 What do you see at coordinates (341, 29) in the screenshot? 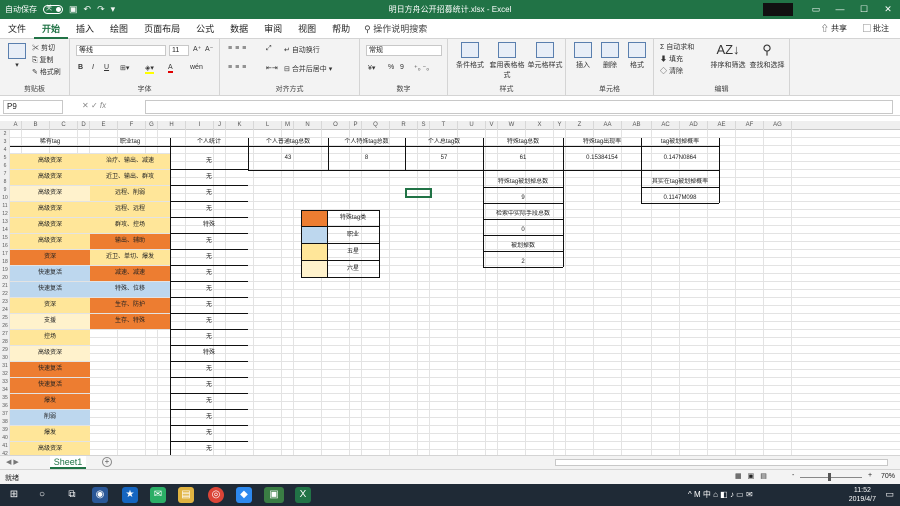
I see `tab-help: 帮助` at bounding box center [341, 29].